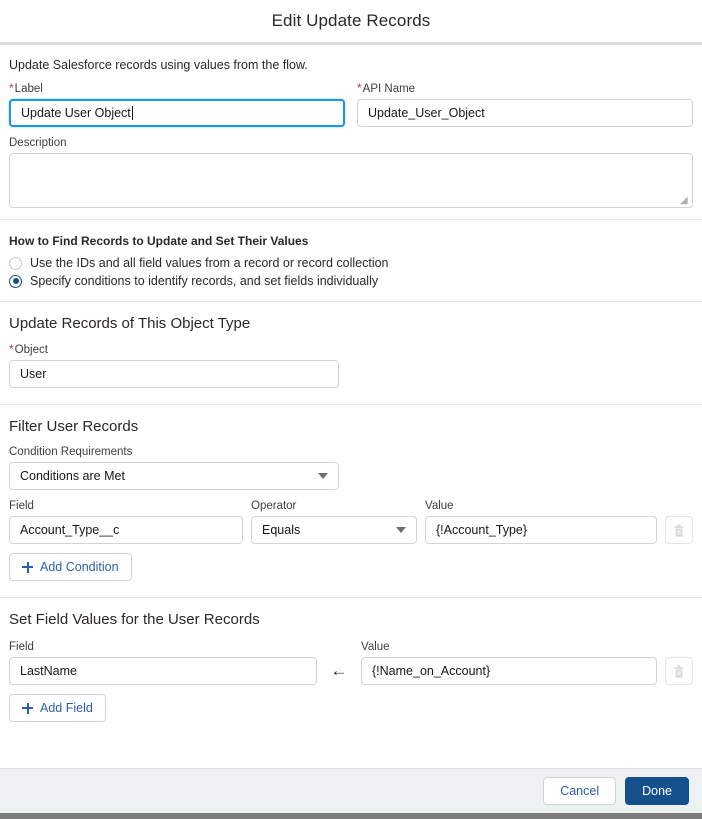  I want to click on done-button: Done, so click(657, 791).